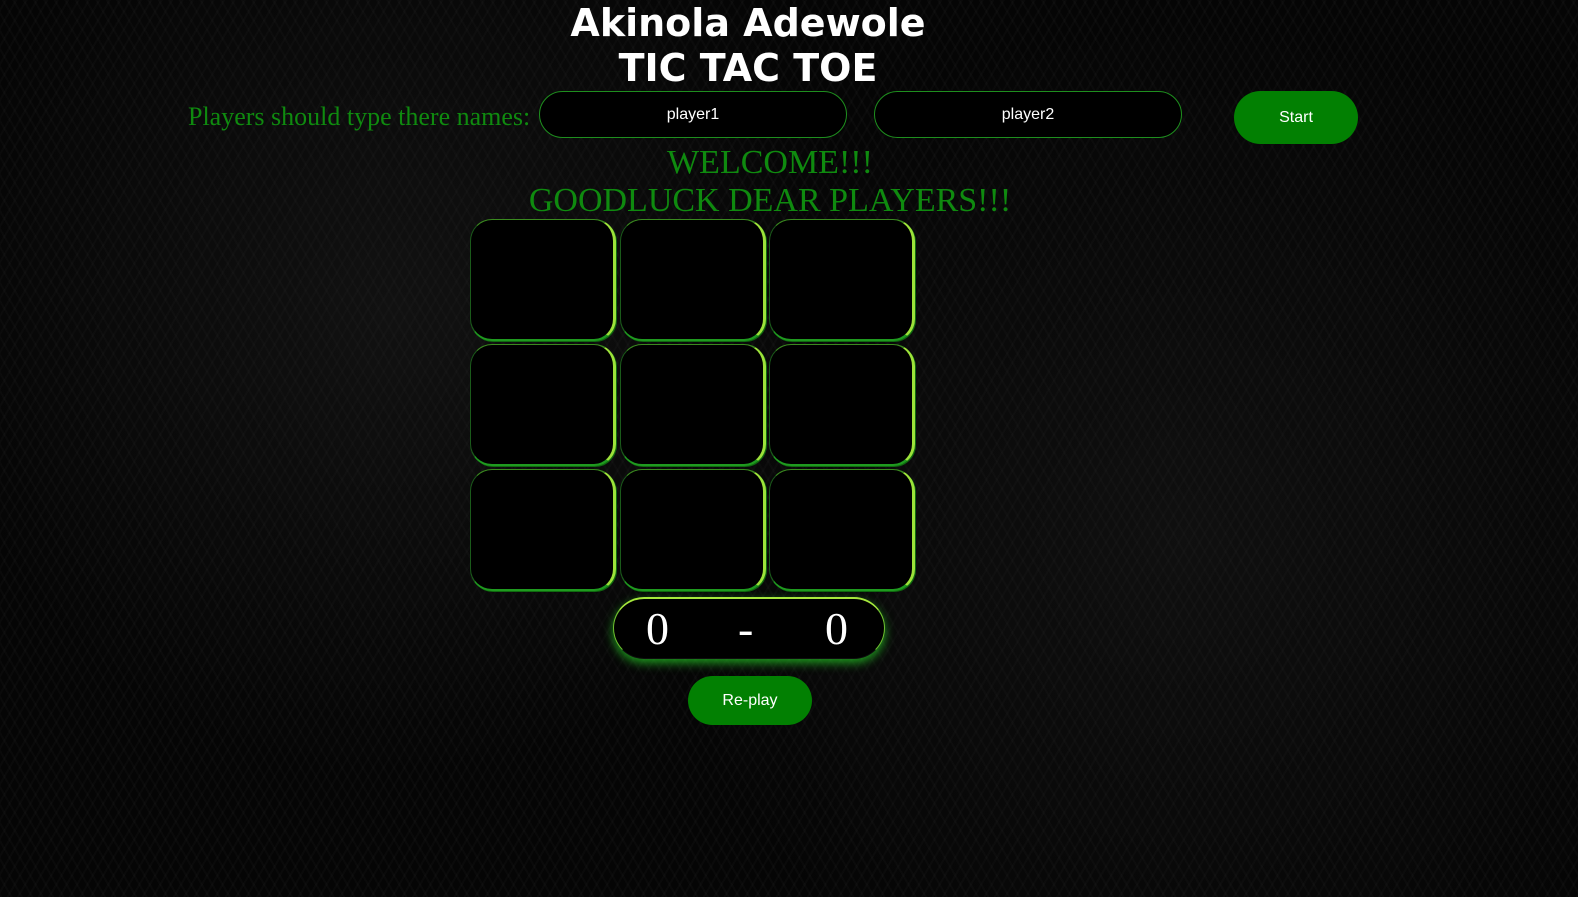 The image size is (1578, 897). Describe the element at coordinates (748, 23) in the screenshot. I see `author-title: Akinola Adewole` at that location.